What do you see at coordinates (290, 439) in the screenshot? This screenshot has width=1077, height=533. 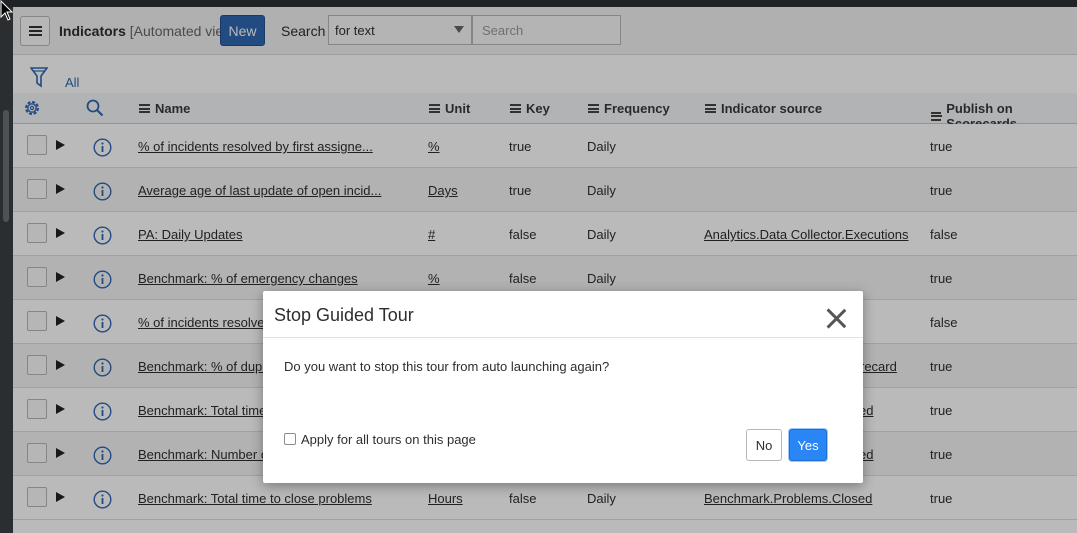 I see `apply-all-tours-checkbox` at bounding box center [290, 439].